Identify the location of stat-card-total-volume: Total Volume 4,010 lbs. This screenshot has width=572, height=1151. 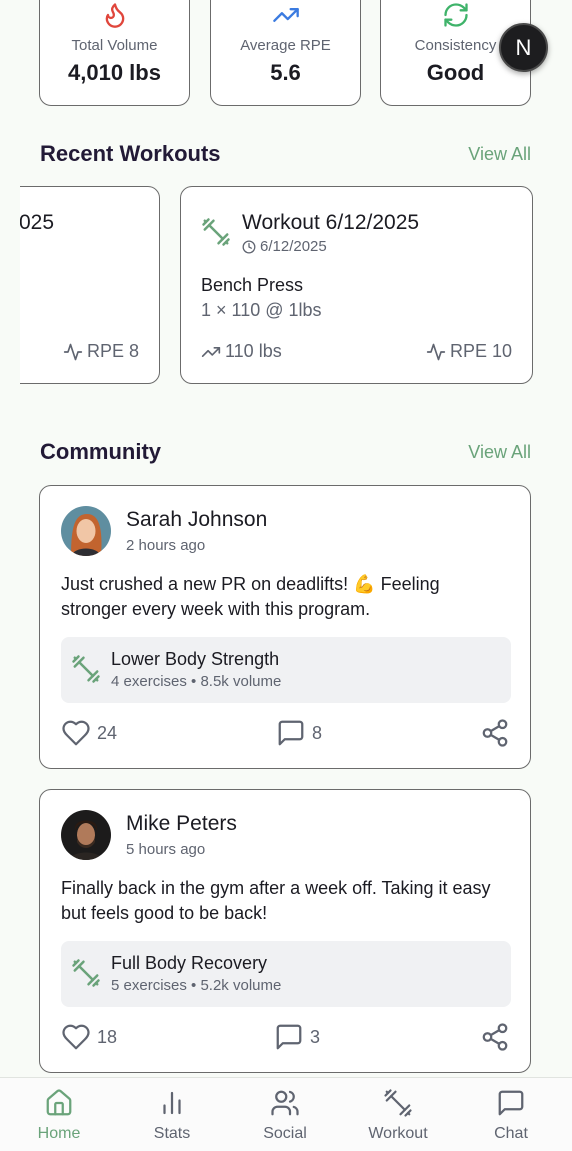
(114, 53).